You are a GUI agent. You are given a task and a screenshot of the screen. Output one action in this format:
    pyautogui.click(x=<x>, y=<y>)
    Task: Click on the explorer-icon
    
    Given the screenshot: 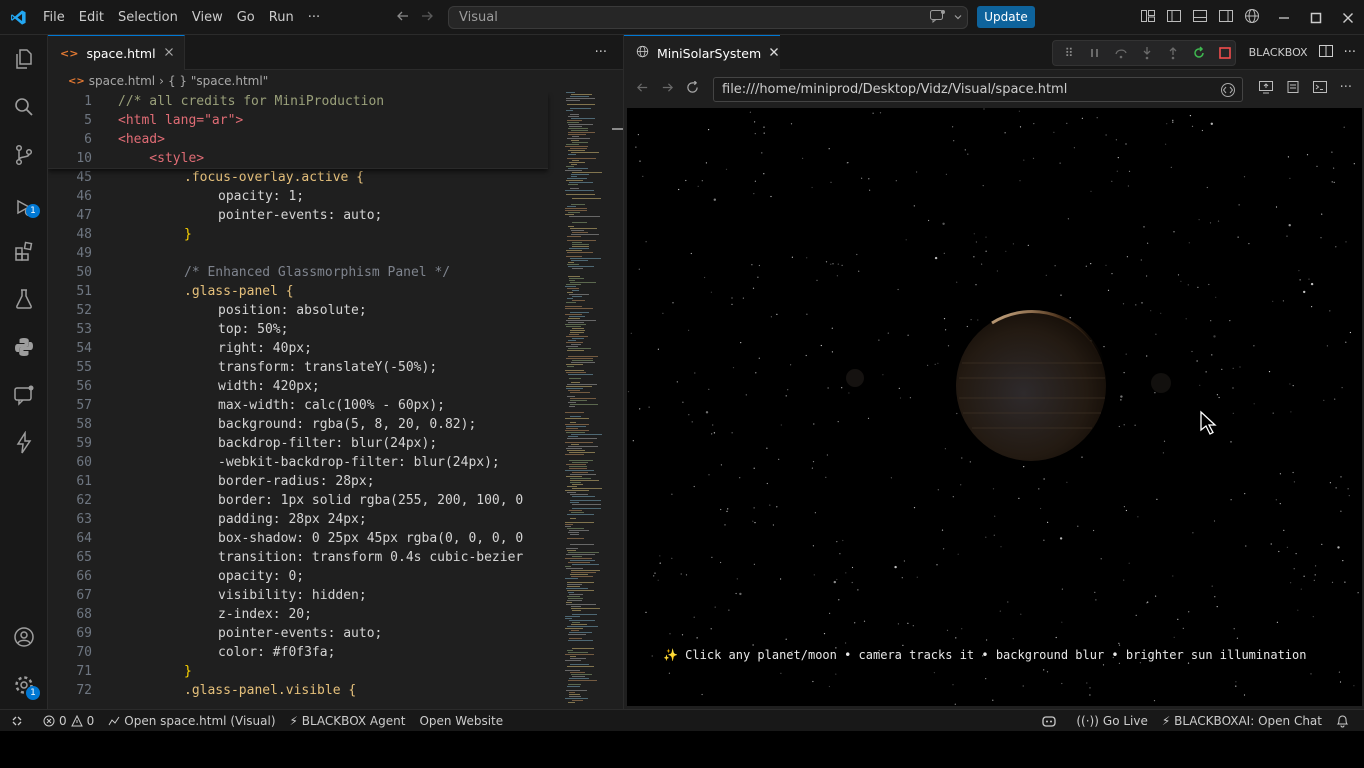 What is the action you would take?
    pyautogui.click(x=24, y=59)
    